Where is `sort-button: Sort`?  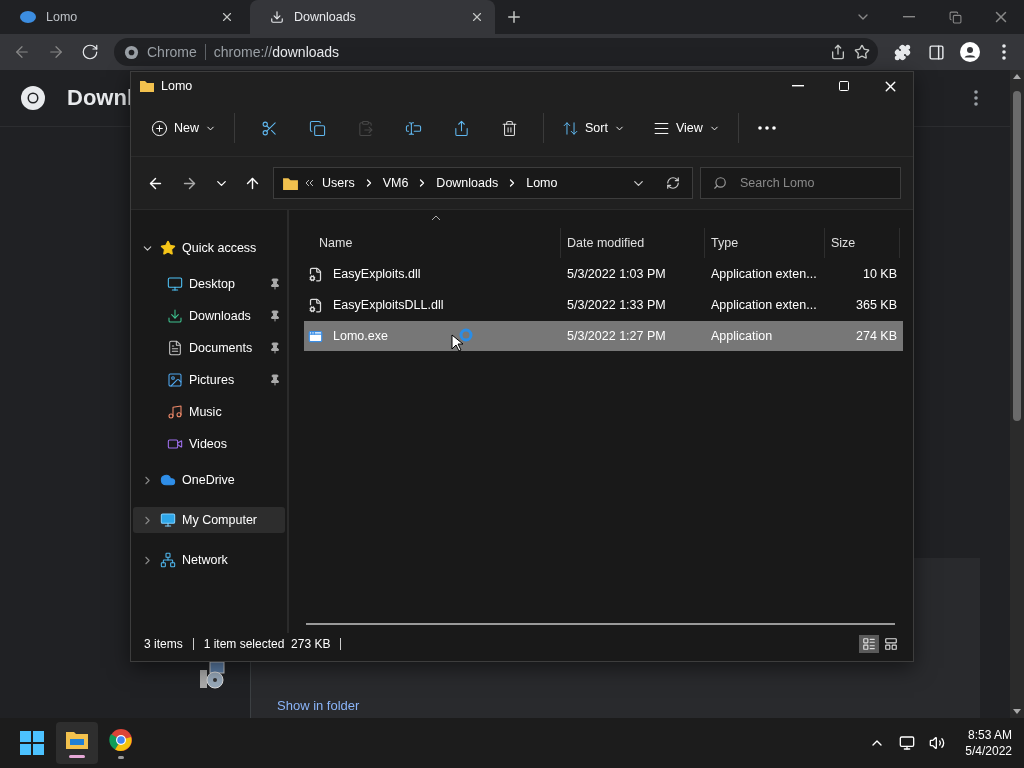 sort-button: Sort is located at coordinates (593, 128).